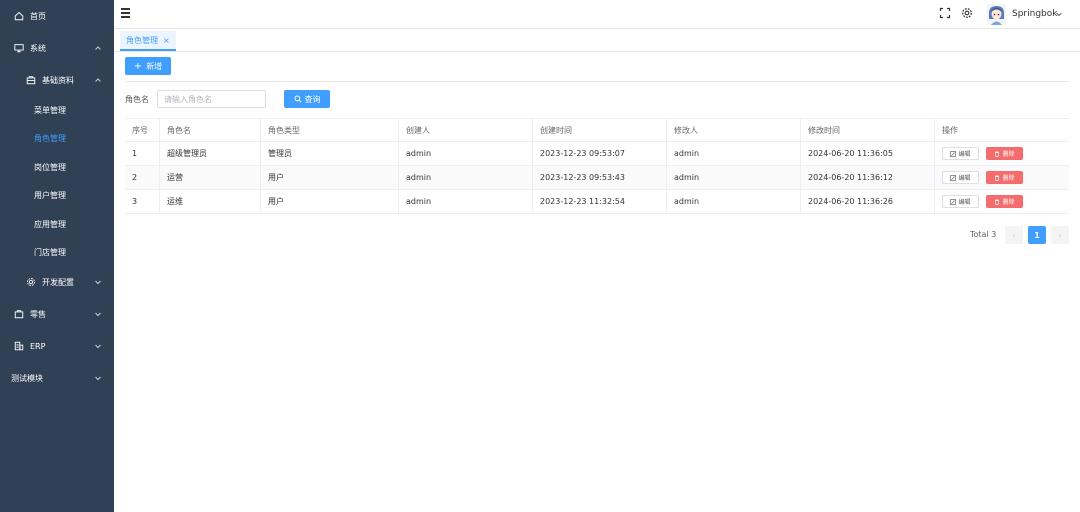  Describe the element at coordinates (734, 130) in the screenshot. I see `column-header: 修改人` at that location.